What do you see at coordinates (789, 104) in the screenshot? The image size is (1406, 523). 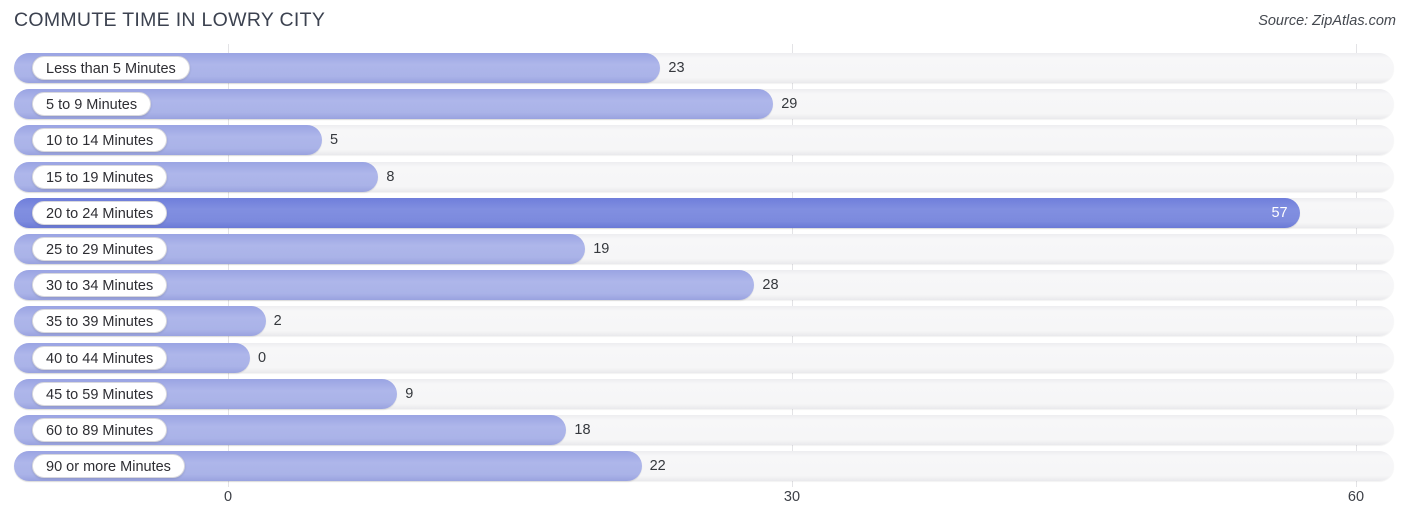 I see `bar-value-label: 29` at bounding box center [789, 104].